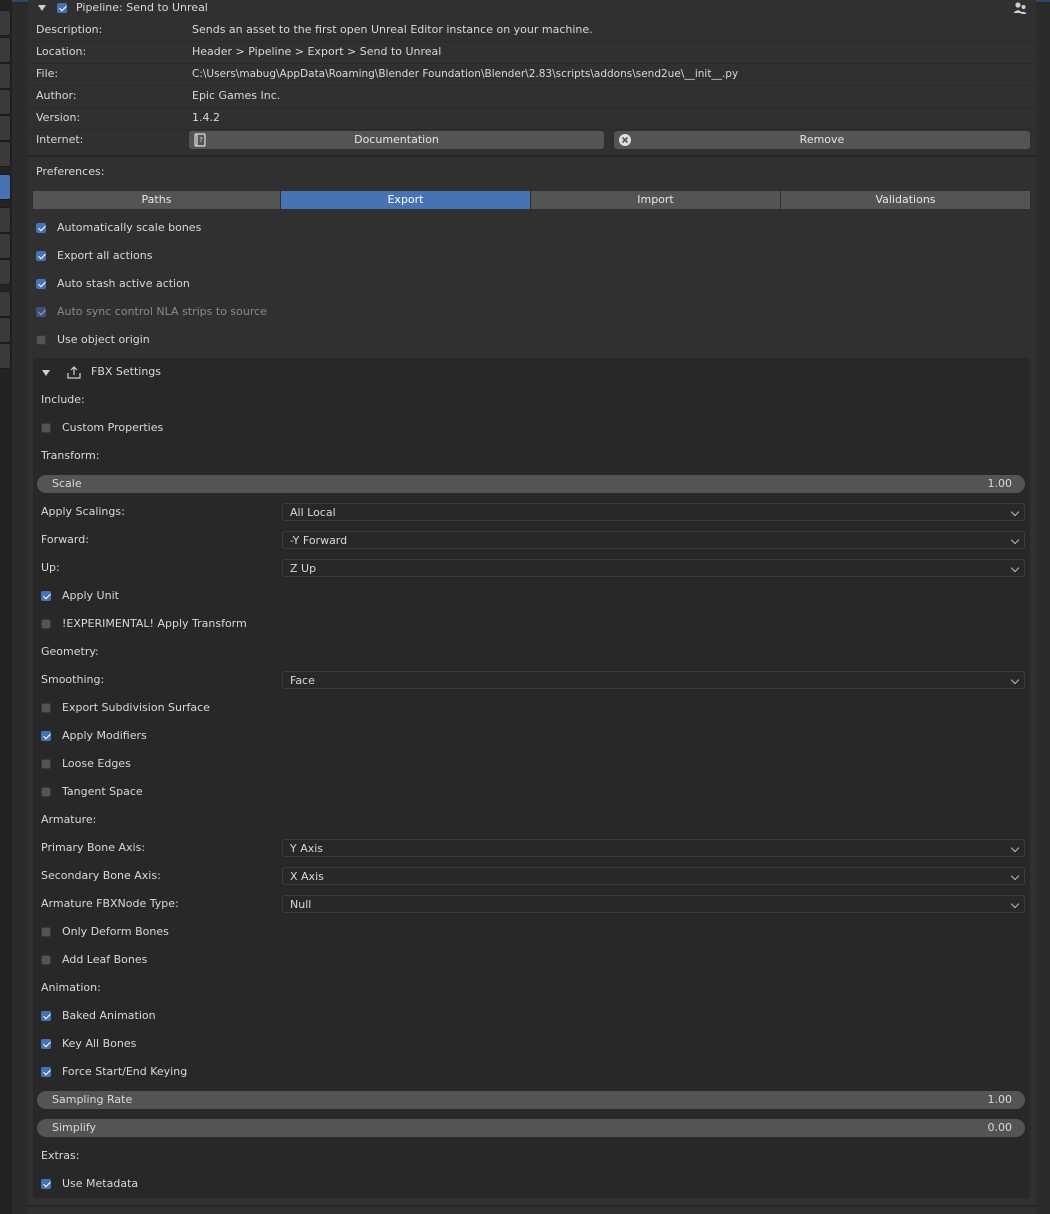  I want to click on addon-enabled-checkbox, so click(62, 8).